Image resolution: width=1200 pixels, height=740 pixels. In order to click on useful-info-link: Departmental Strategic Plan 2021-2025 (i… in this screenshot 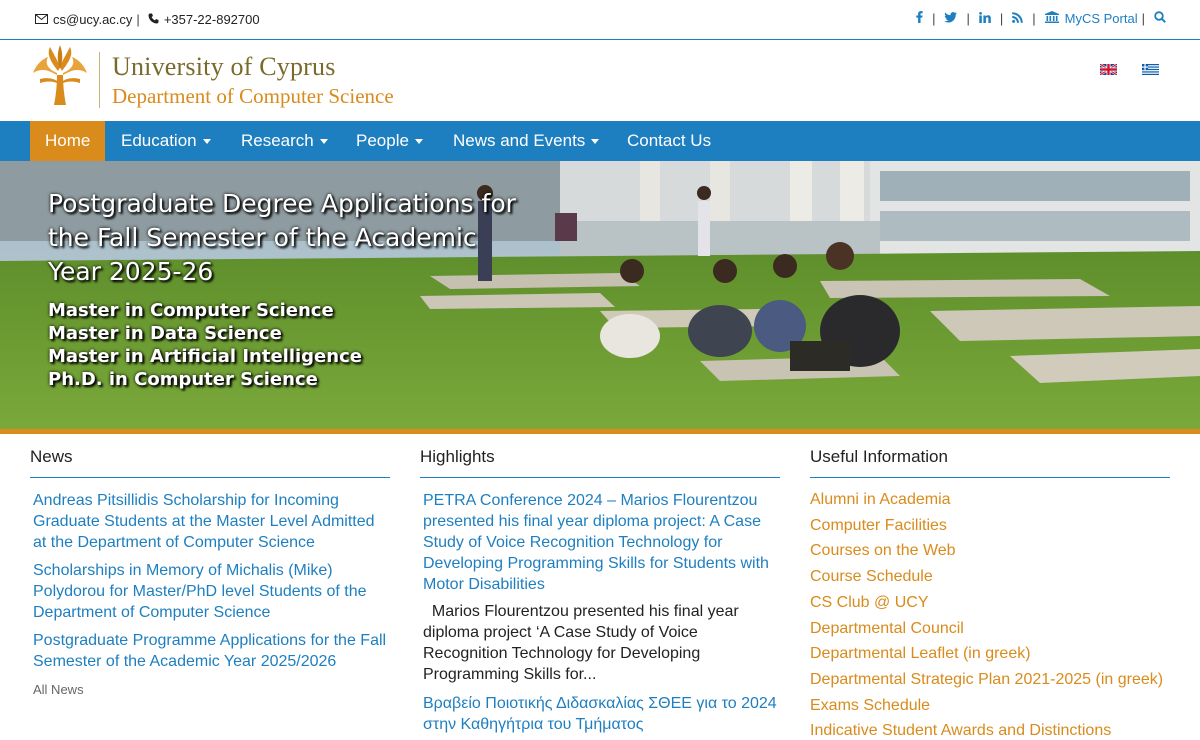, I will do `click(990, 680)`.